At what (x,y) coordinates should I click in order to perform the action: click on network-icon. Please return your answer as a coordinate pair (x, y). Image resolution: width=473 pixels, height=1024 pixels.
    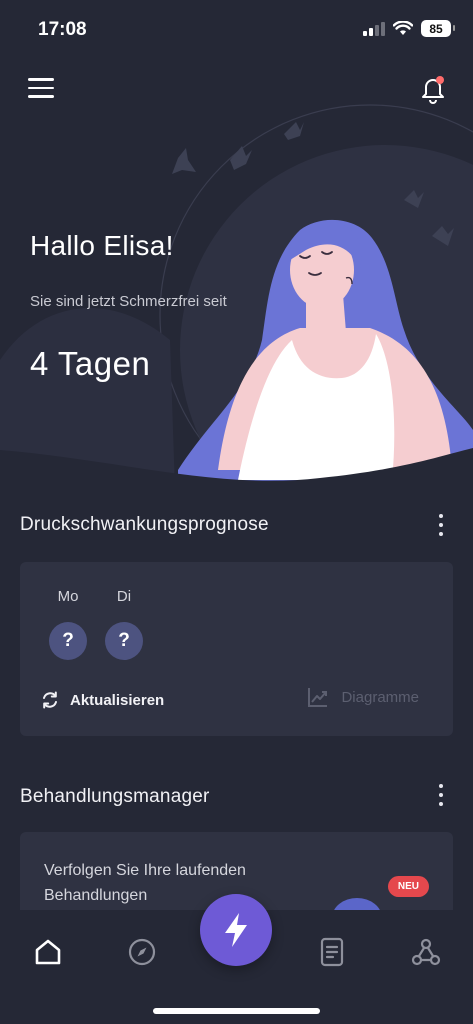
    Looking at the image, I should click on (426, 952).